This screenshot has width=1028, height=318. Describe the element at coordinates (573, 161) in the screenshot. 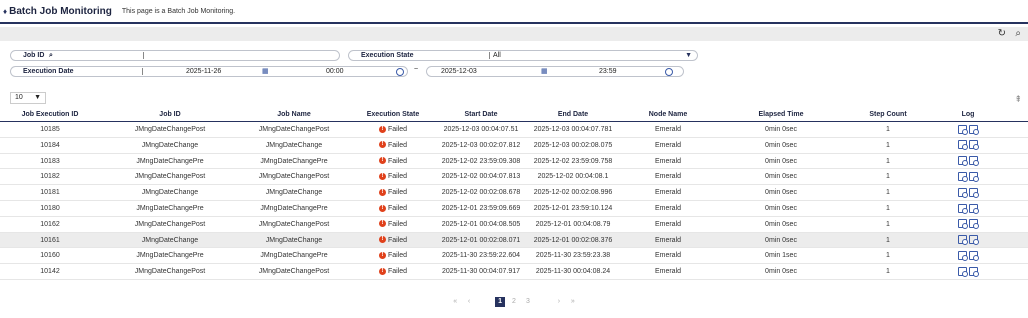

I see `end-date-cell: 2025-12-02 23:59:09.758` at that location.